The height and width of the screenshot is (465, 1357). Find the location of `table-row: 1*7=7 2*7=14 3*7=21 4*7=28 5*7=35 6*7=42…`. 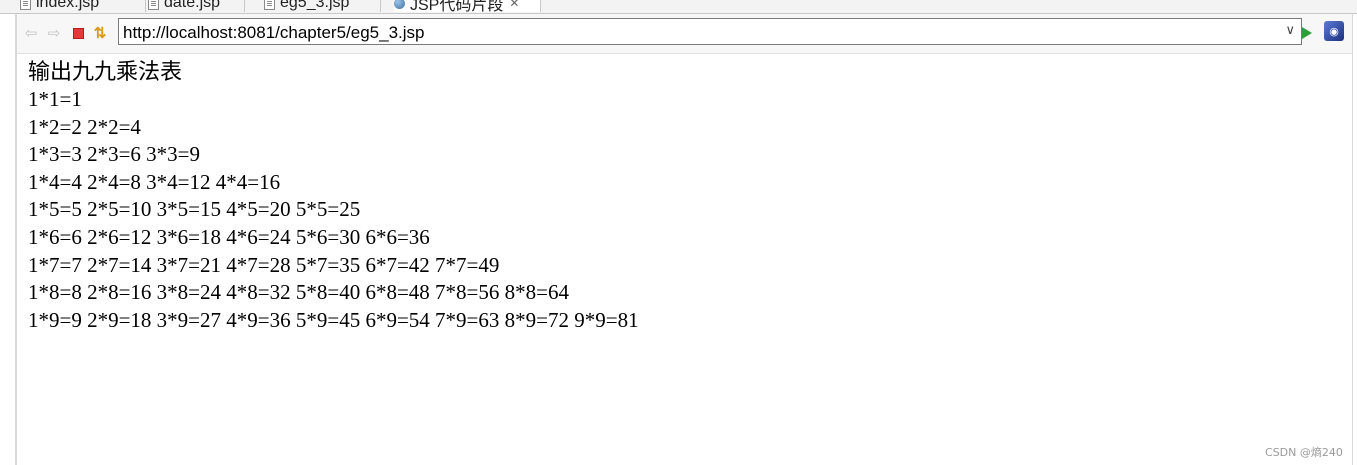

table-row: 1*7=7 2*7=14 3*7=21 4*7=28 5*7=35 6*7=42… is located at coordinates (264, 264).